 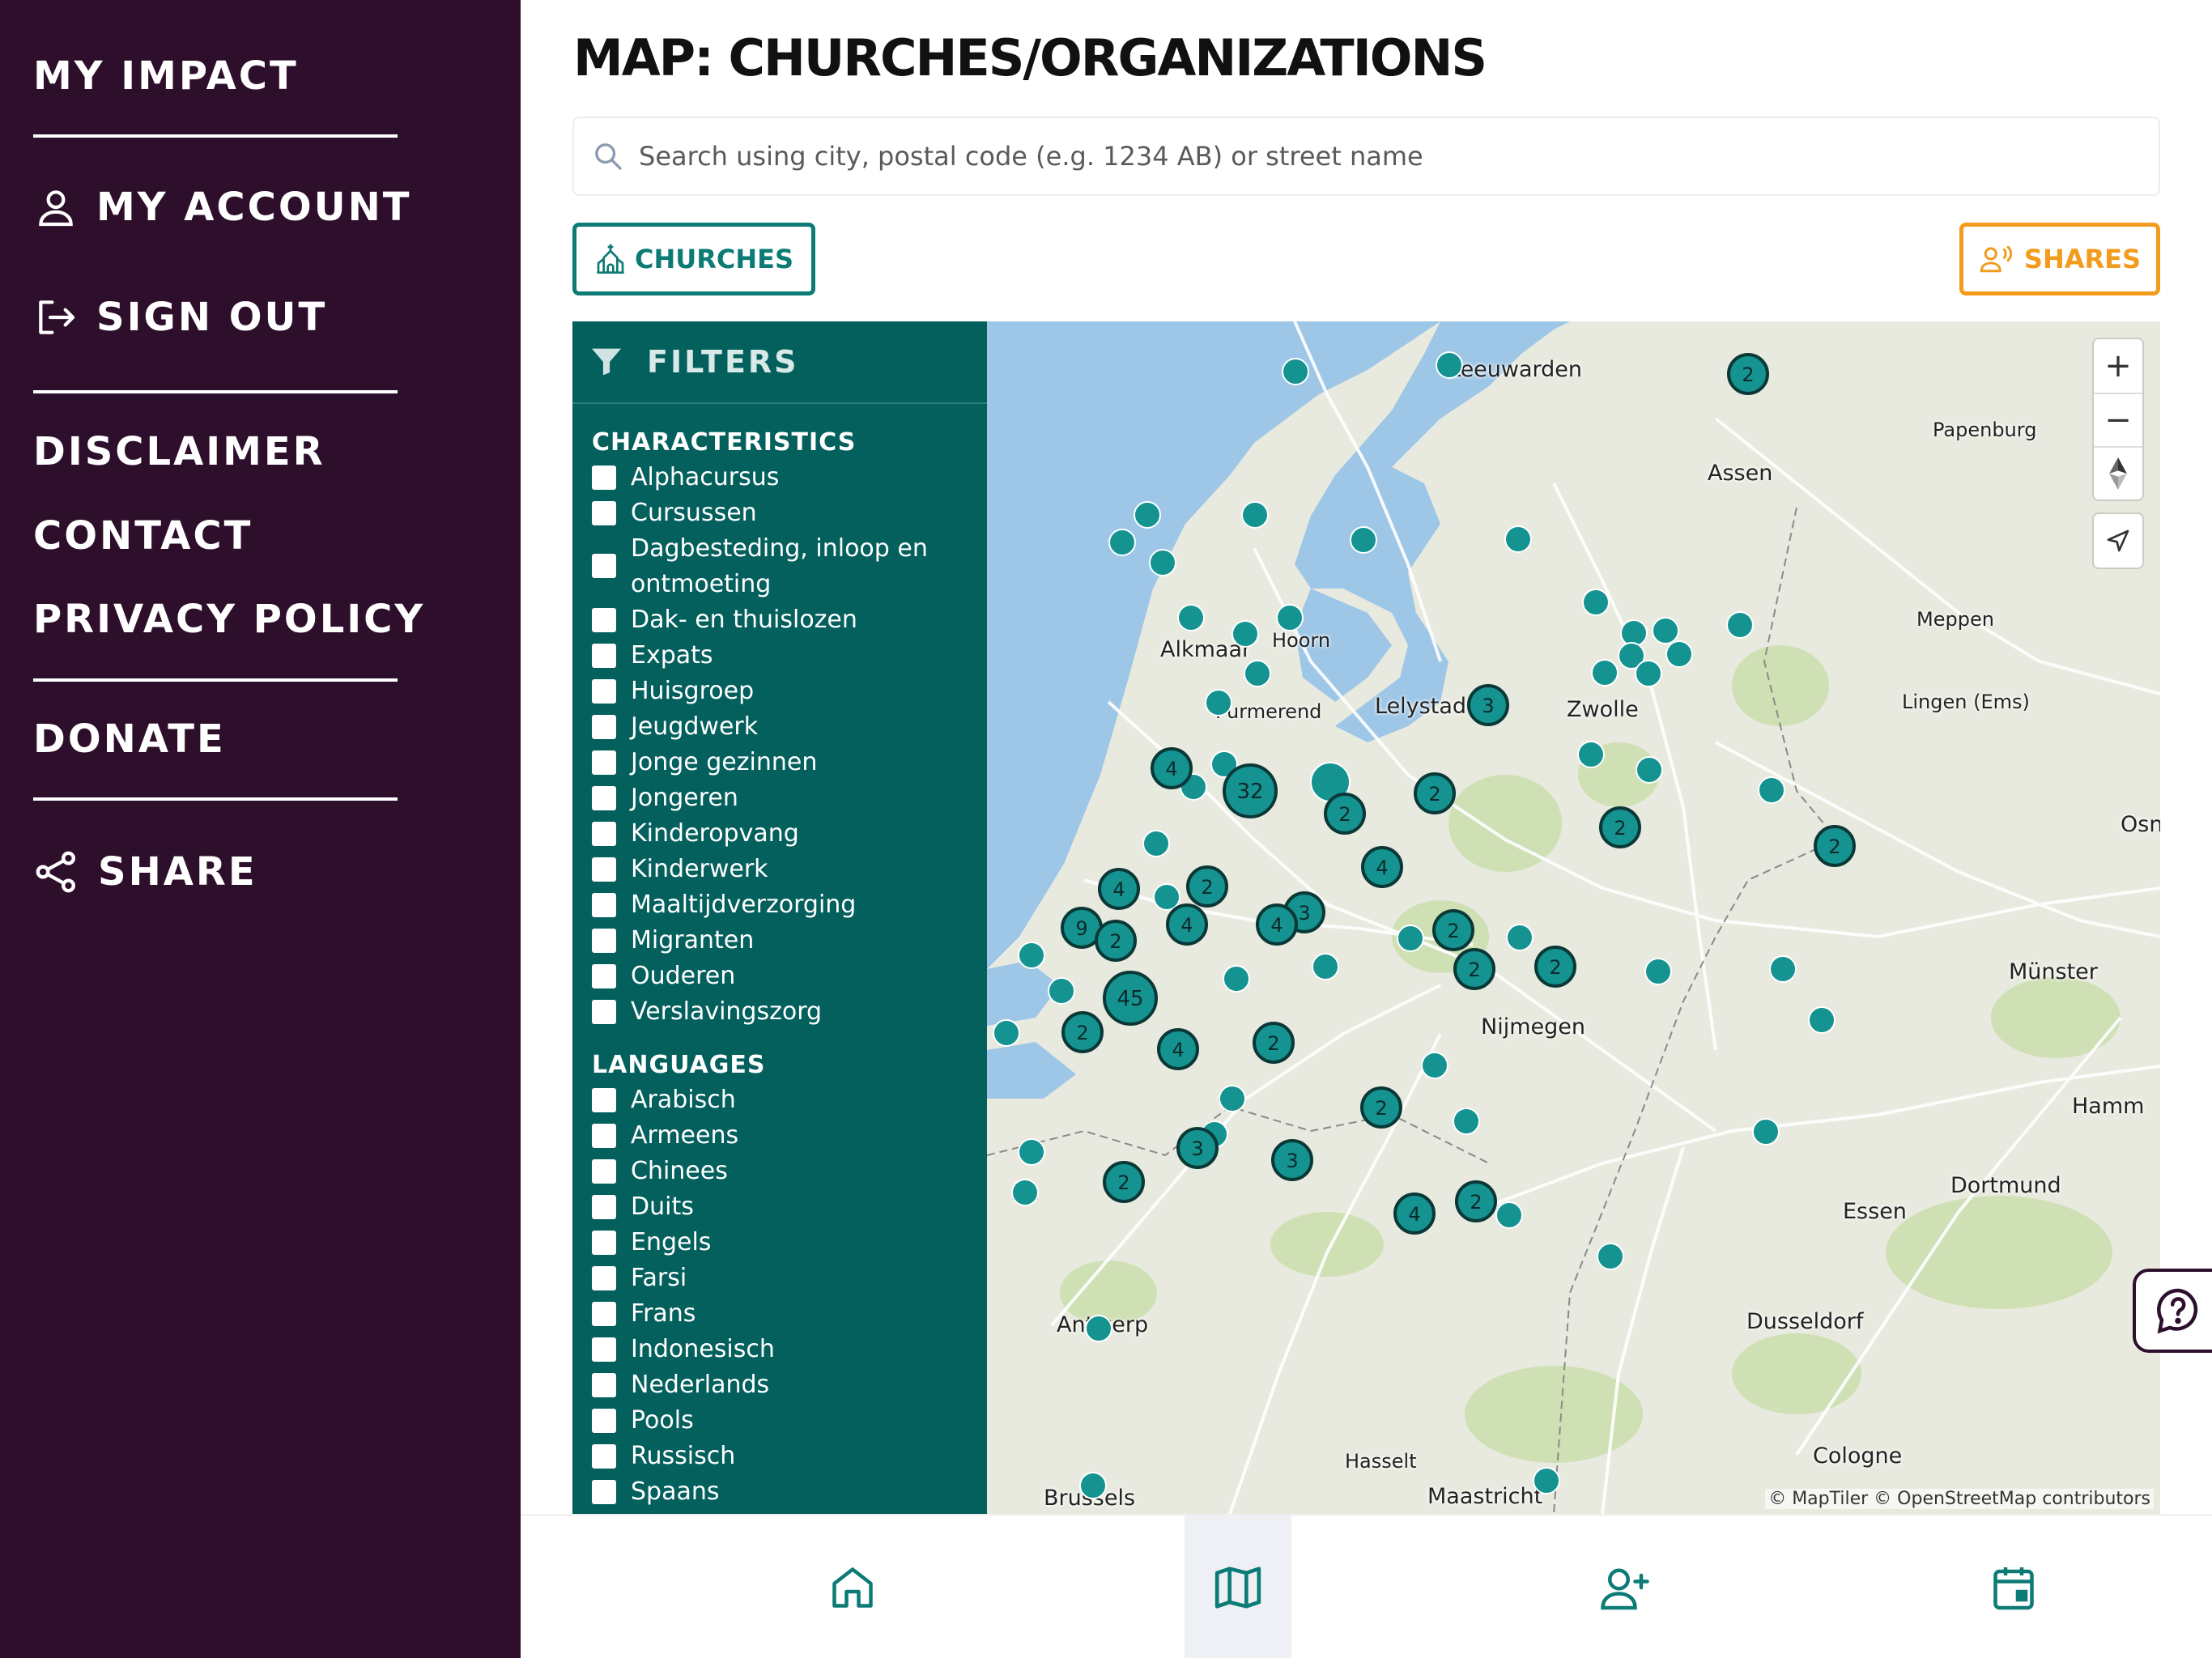 I want to click on nav-add-user, so click(x=1625, y=1587).